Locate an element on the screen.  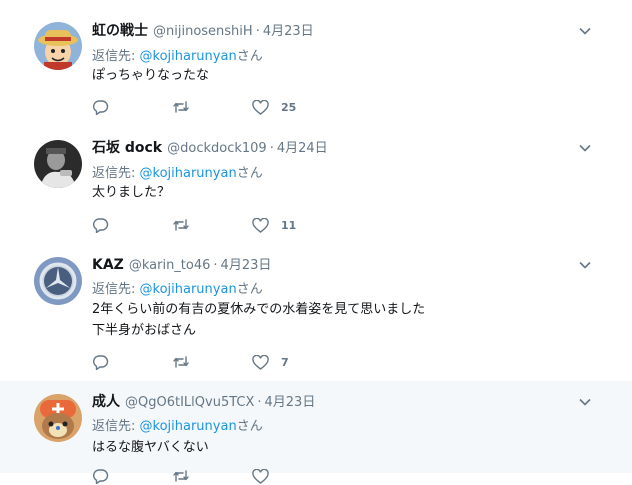
display-name: 成人 is located at coordinates (106, 401).